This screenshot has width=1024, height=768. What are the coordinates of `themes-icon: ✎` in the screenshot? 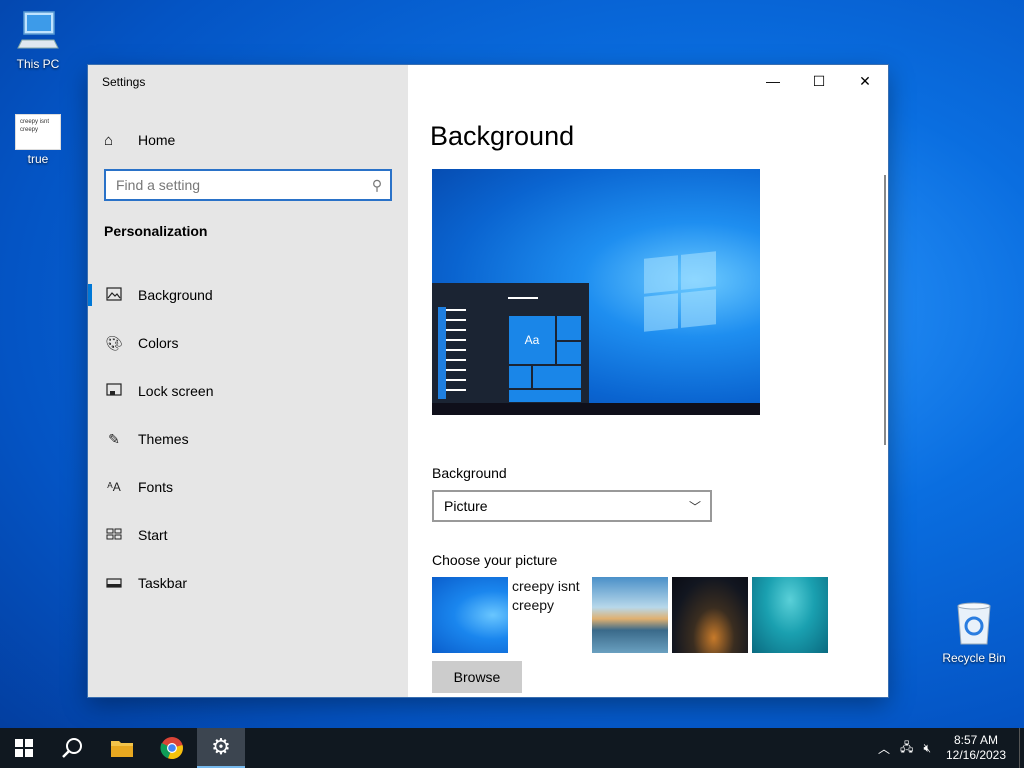 It's located at (114, 438).